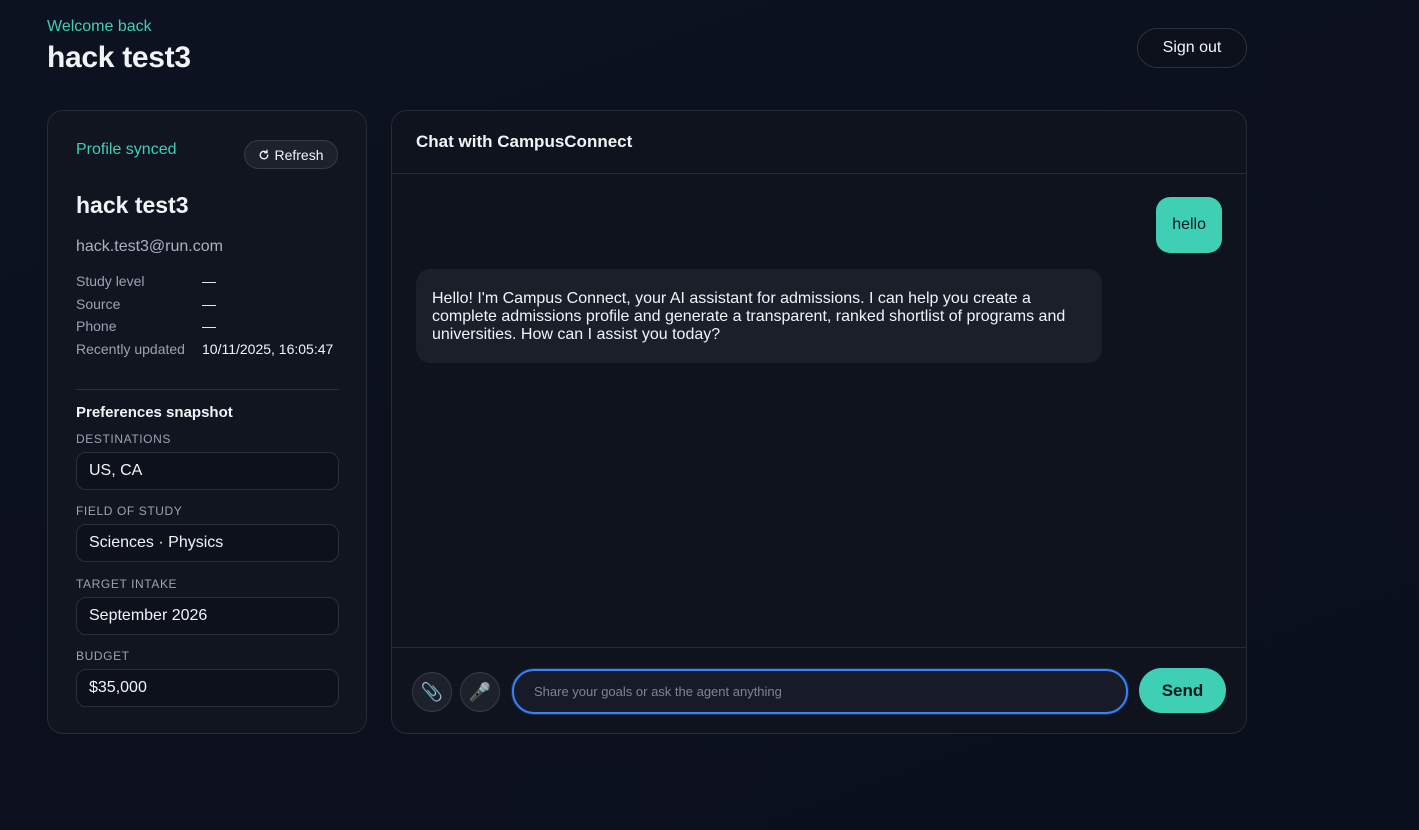  What do you see at coordinates (299, 154) in the screenshot?
I see `refresh-label: Refresh` at bounding box center [299, 154].